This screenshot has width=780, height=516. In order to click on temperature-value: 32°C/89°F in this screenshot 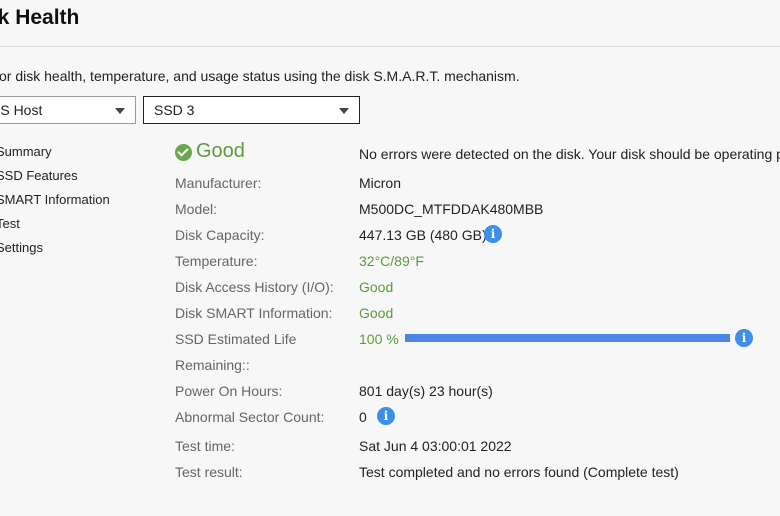, I will do `click(391, 261)`.